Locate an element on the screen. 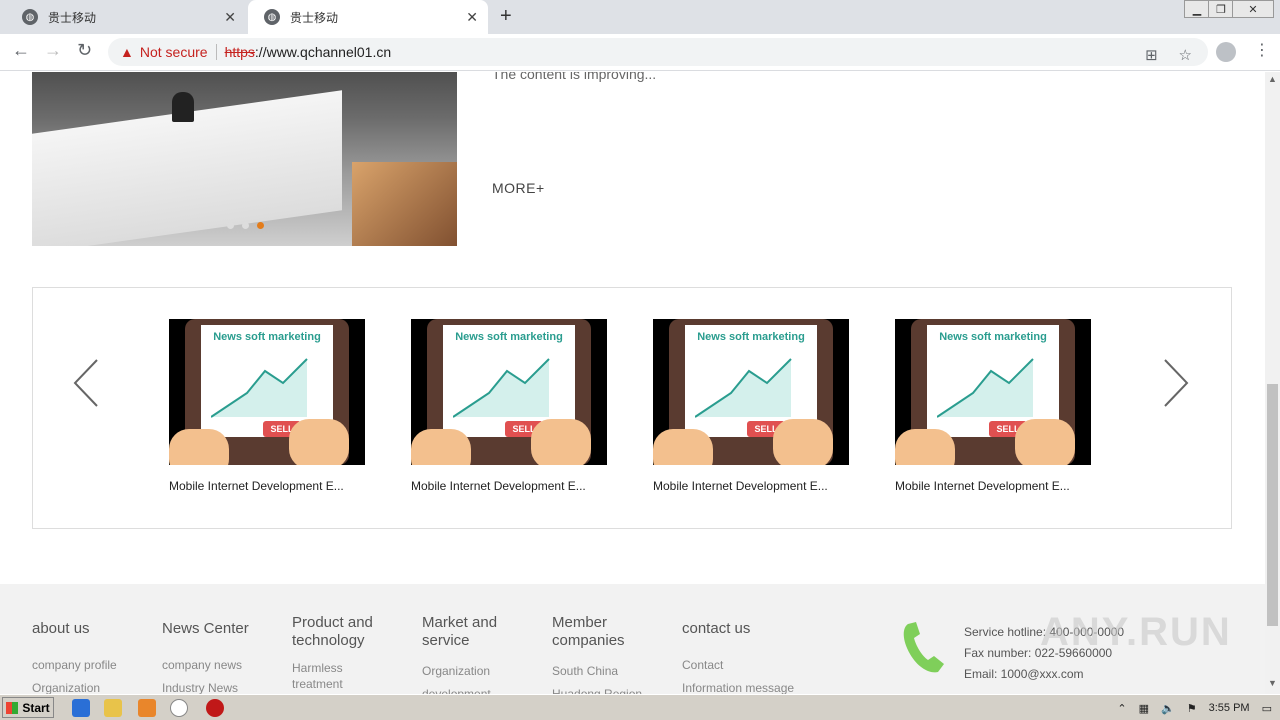  url-scheme: https is located at coordinates (239, 52).